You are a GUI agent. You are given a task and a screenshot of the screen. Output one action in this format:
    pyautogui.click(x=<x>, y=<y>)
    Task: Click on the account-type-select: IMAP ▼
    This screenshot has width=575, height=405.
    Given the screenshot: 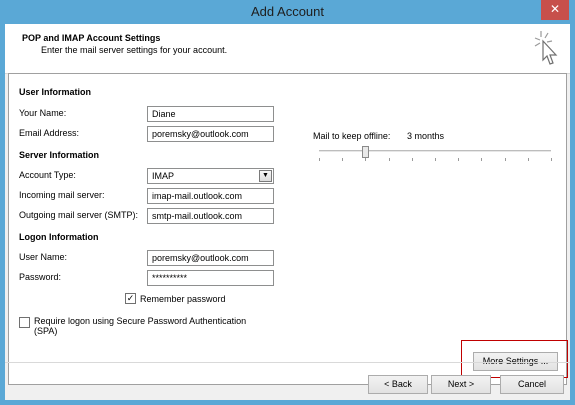 What is the action you would take?
    pyautogui.click(x=210, y=176)
    